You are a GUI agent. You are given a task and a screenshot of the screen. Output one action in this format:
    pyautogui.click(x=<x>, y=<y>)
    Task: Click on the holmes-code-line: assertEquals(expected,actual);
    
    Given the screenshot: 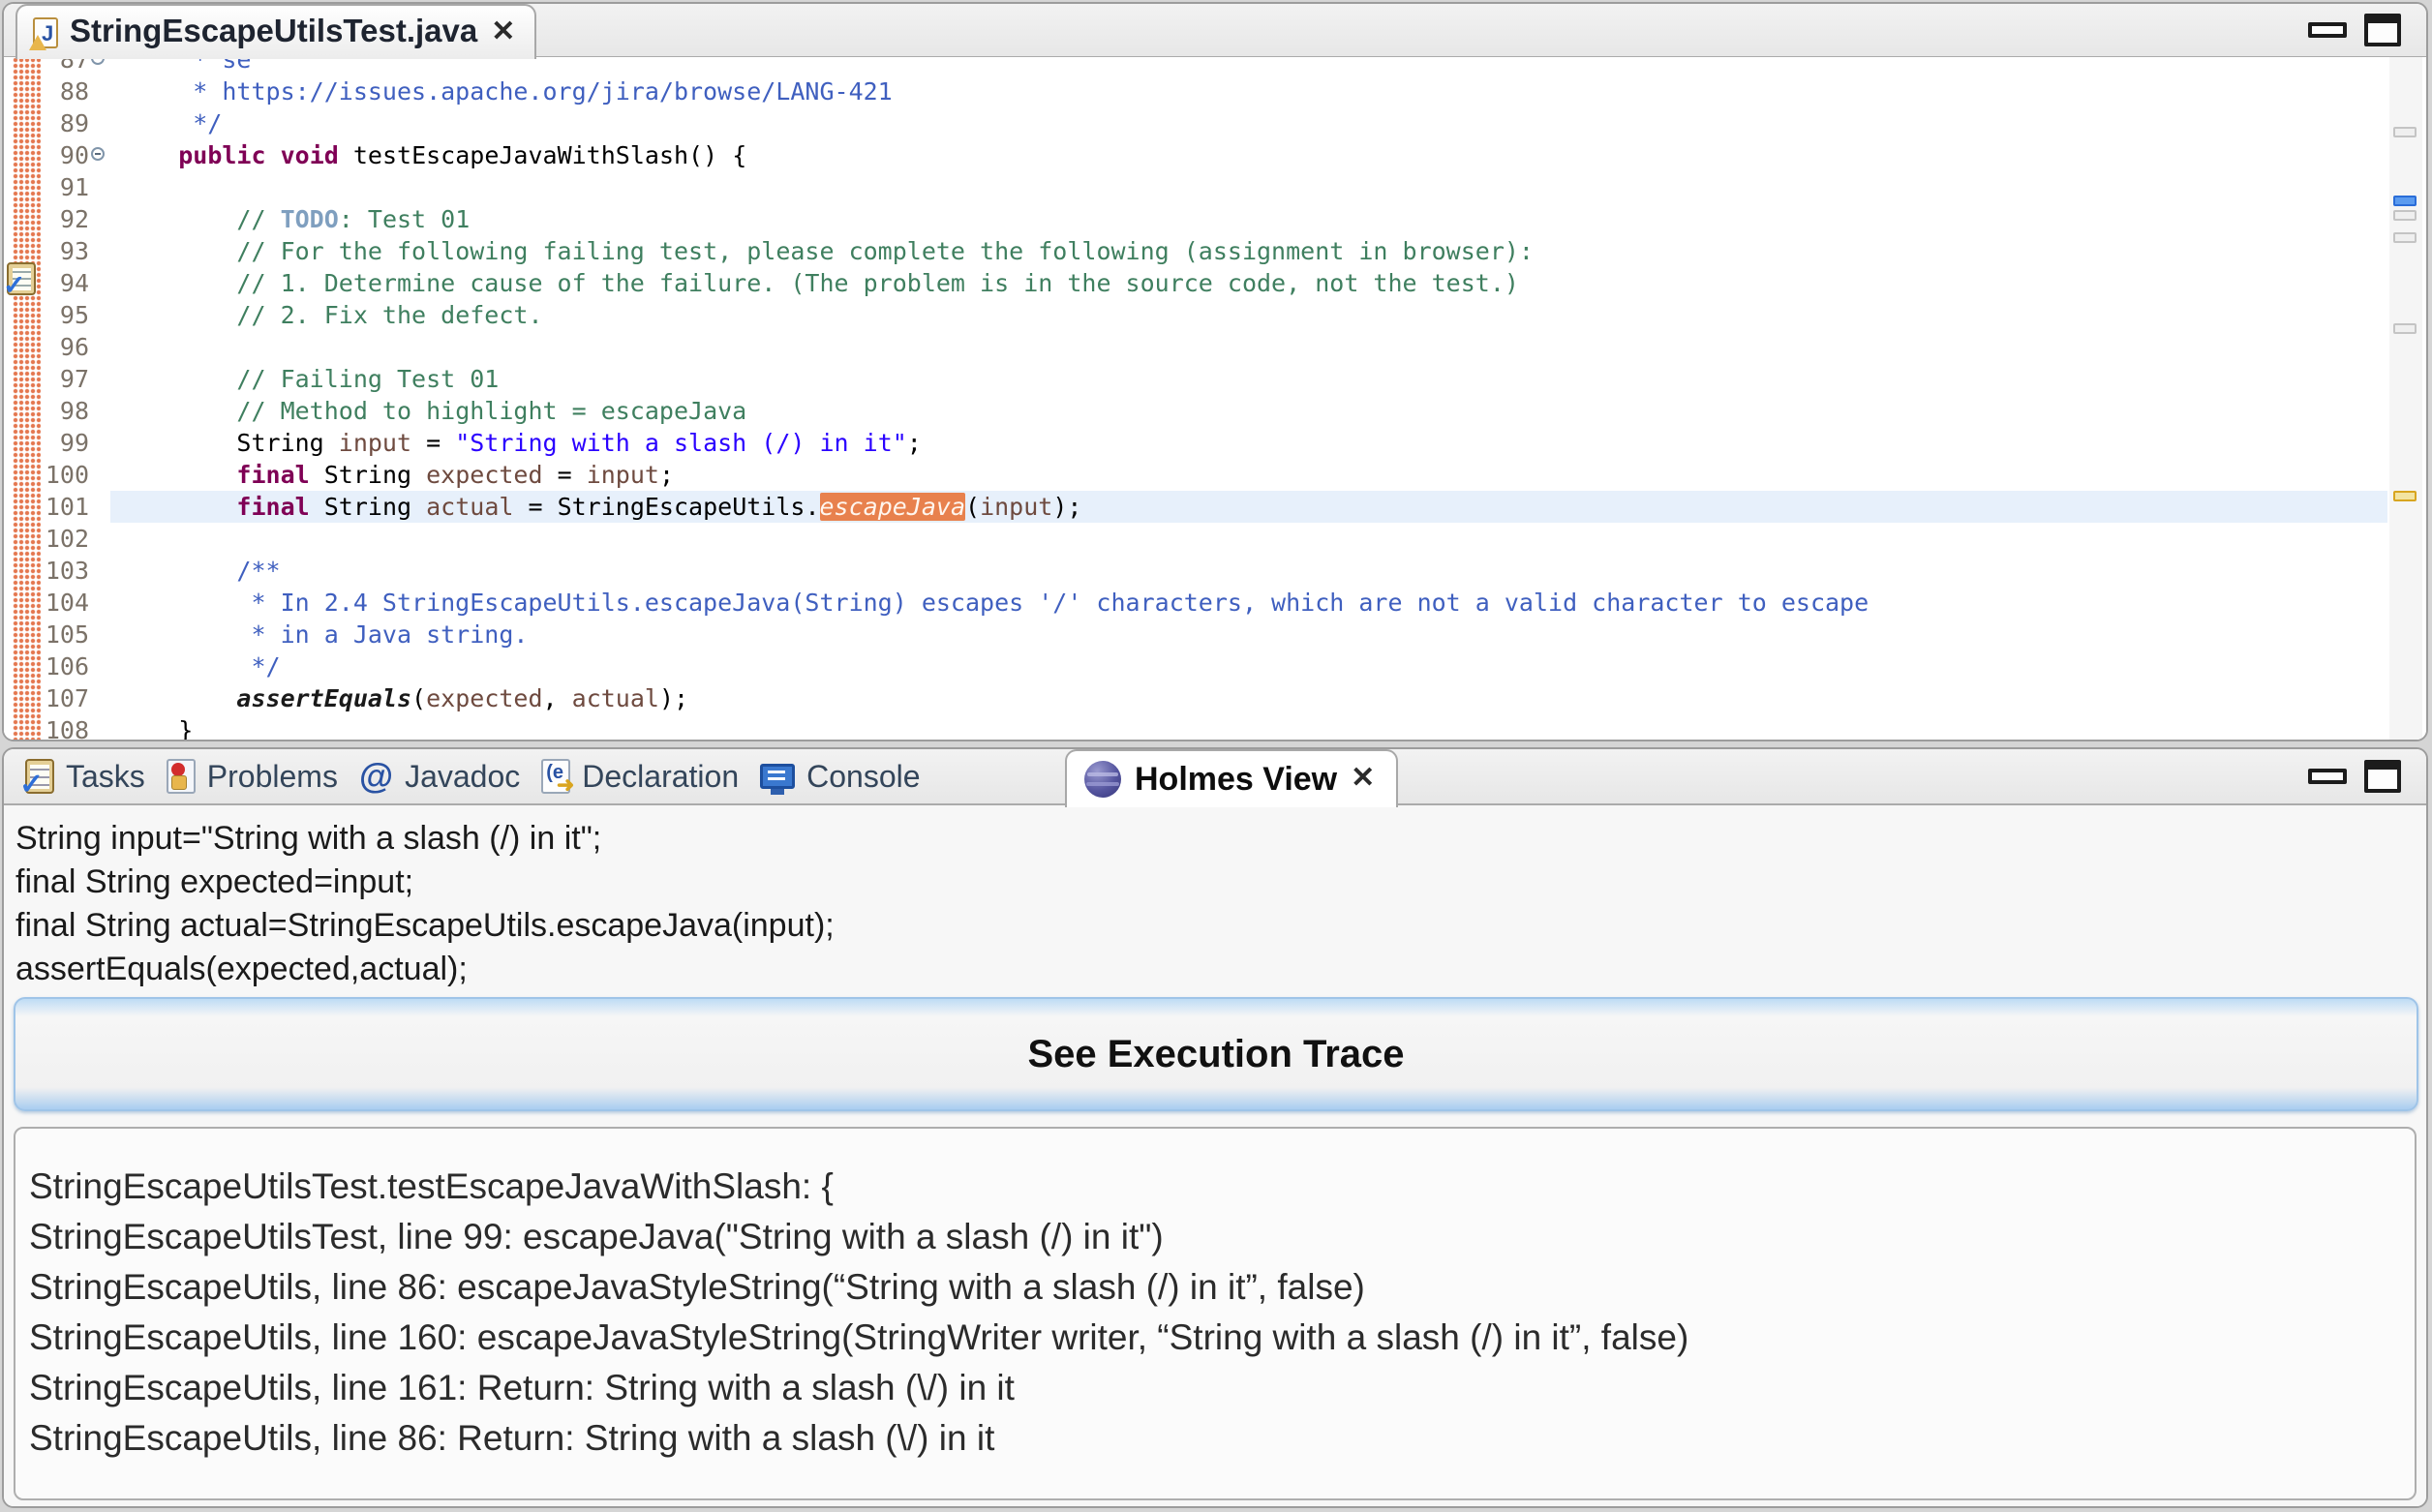 What is the action you would take?
    pyautogui.click(x=242, y=969)
    